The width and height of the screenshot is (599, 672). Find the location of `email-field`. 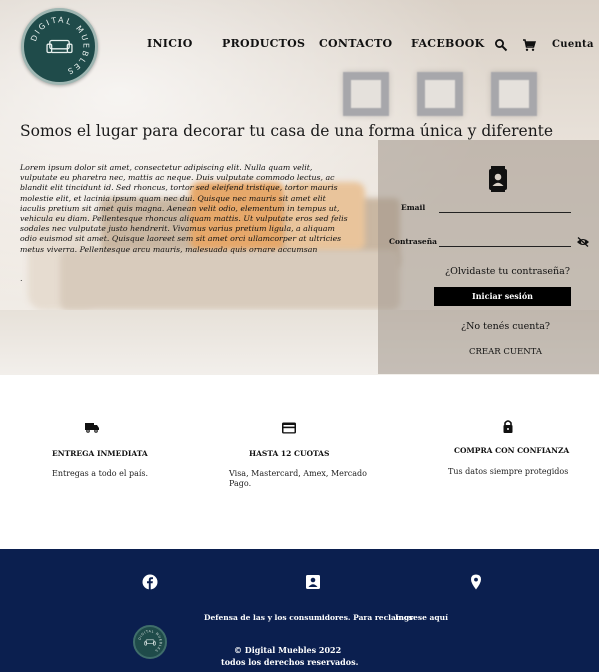

email-field is located at coordinates (505, 212).